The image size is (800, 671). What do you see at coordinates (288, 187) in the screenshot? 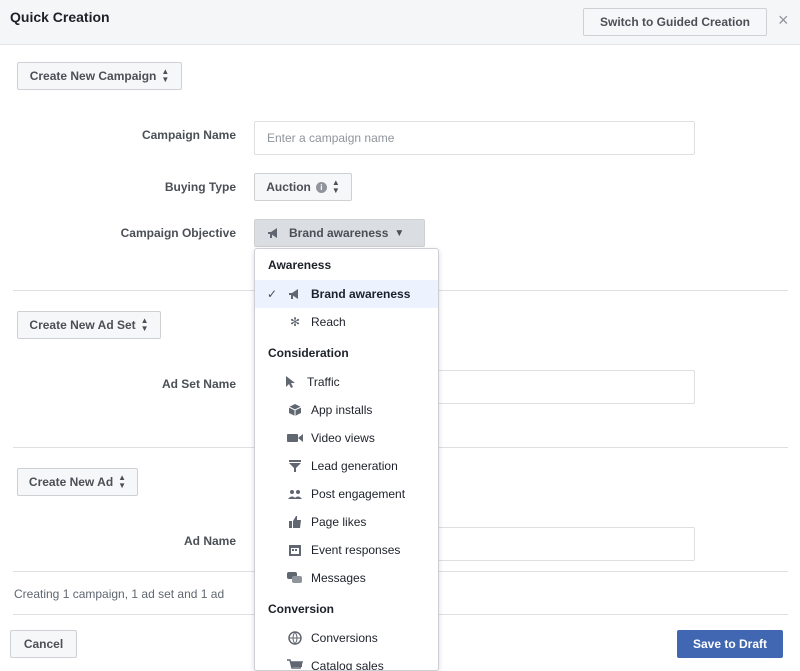
I see `buying-type-value: Auction` at bounding box center [288, 187].